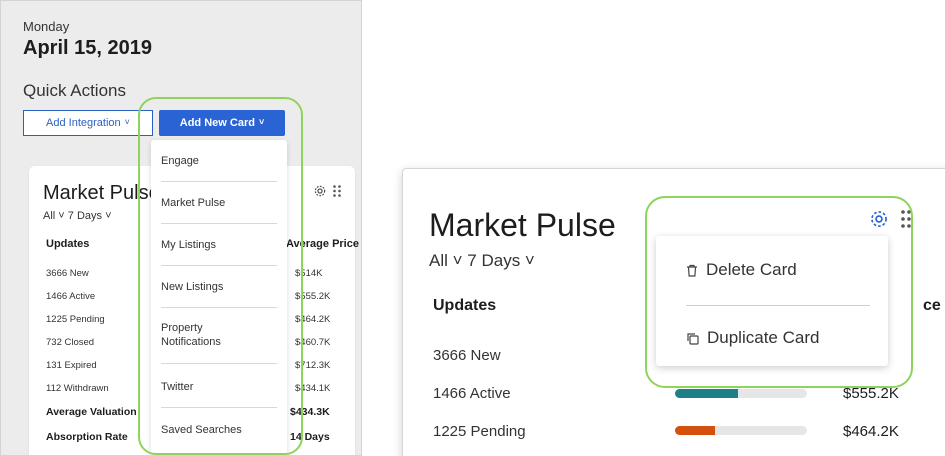 The image size is (945, 456). I want to click on add-integration-button: Add Integration ˅, so click(88, 123).